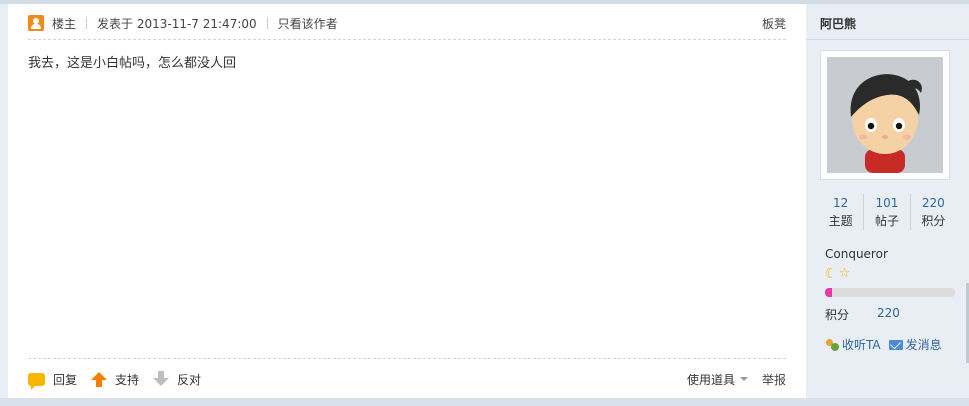 The image size is (969, 406). I want to click on avatar, so click(885, 115).